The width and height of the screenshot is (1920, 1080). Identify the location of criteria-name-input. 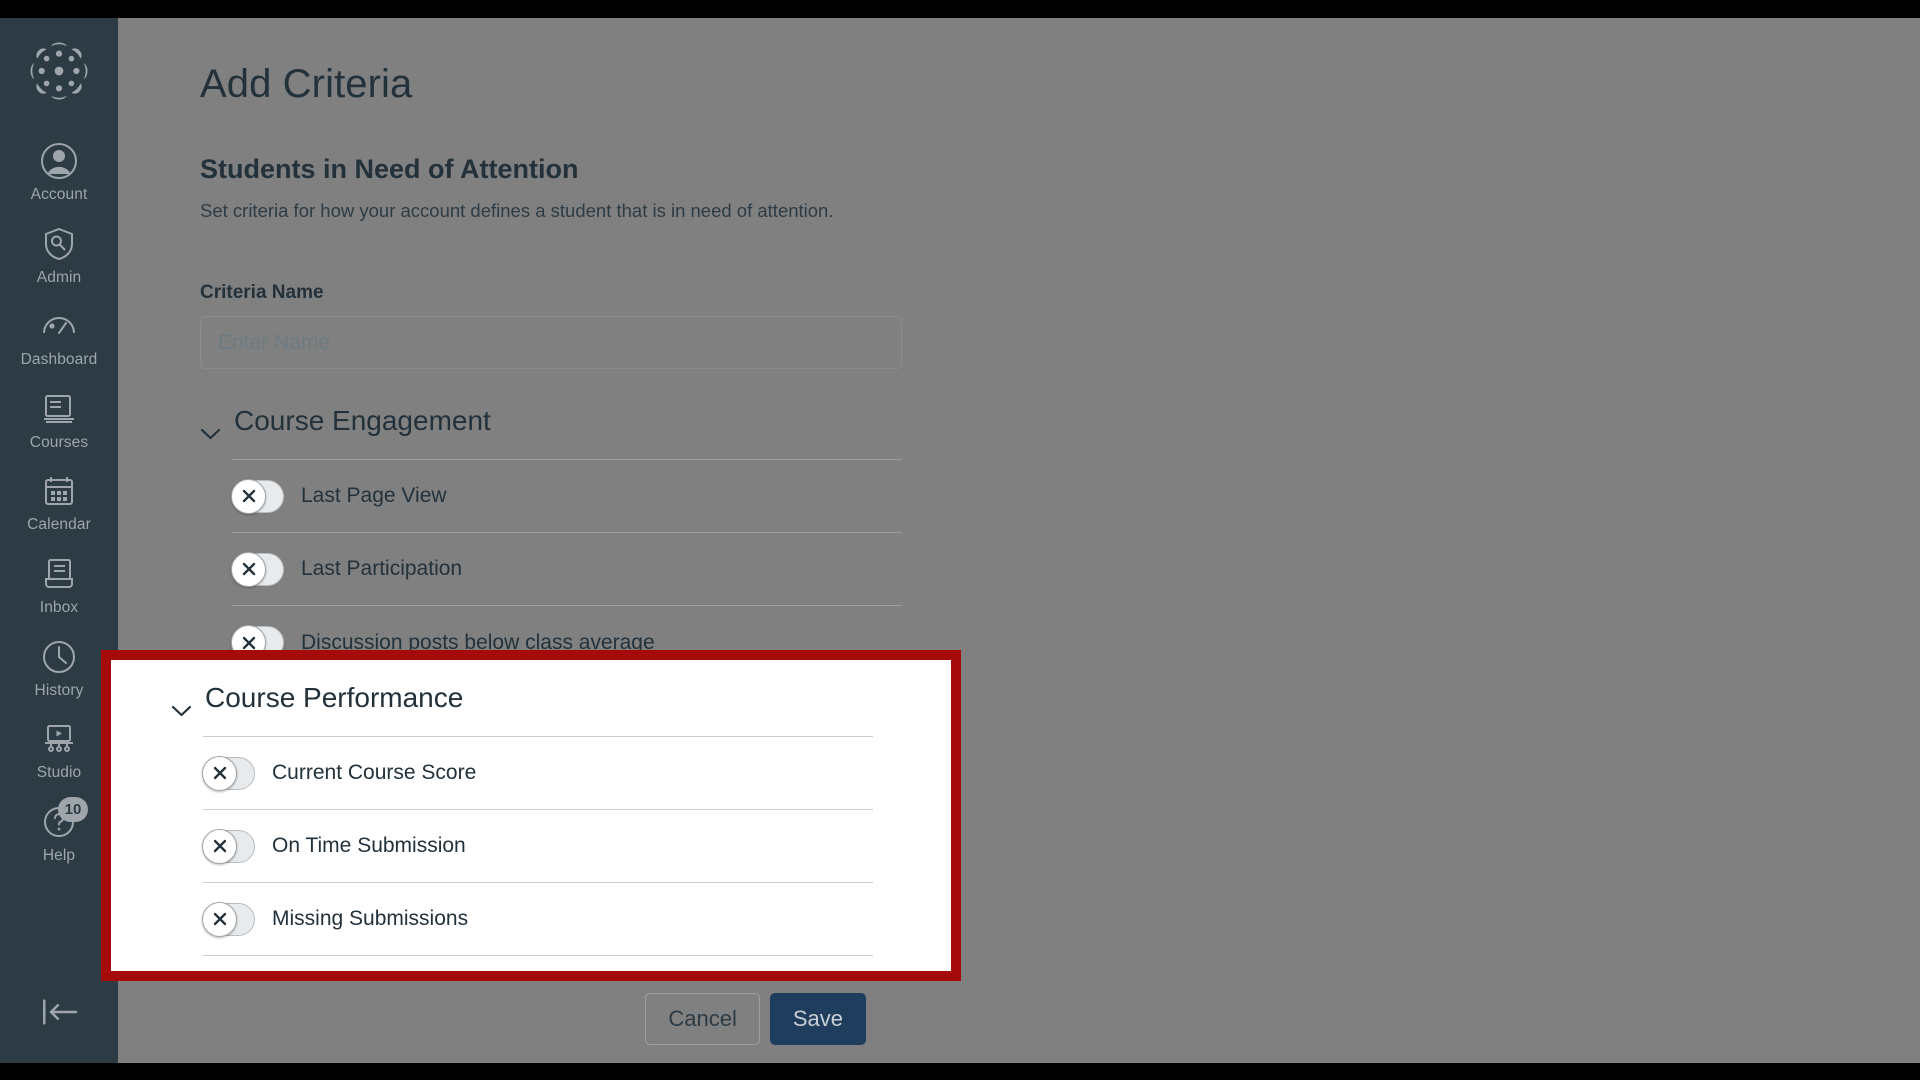
(551, 342).